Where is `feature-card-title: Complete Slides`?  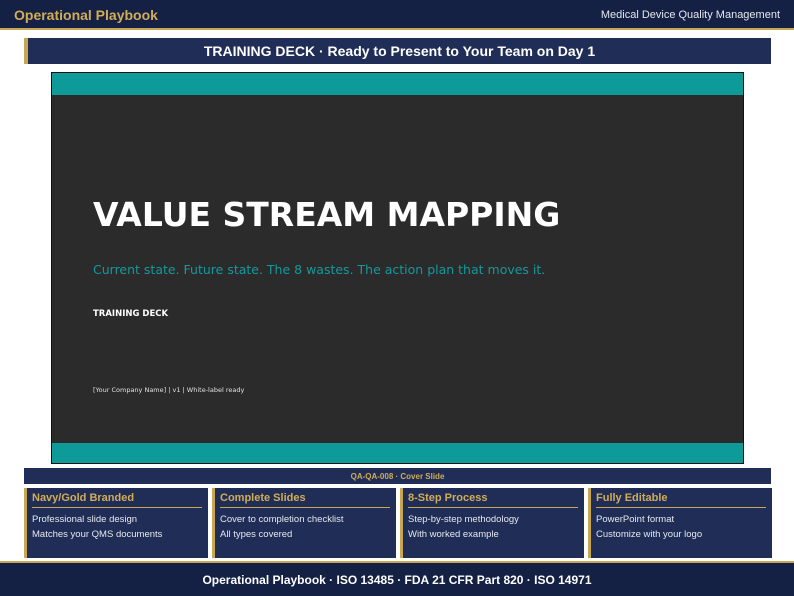 feature-card-title: Complete Slides is located at coordinates (305, 500).